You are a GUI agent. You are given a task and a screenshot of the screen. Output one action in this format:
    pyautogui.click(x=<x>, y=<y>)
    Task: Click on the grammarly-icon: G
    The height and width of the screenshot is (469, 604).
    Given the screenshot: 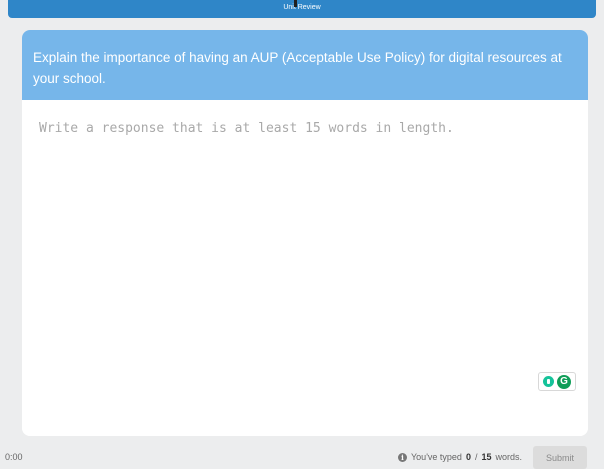 What is the action you would take?
    pyautogui.click(x=564, y=381)
    